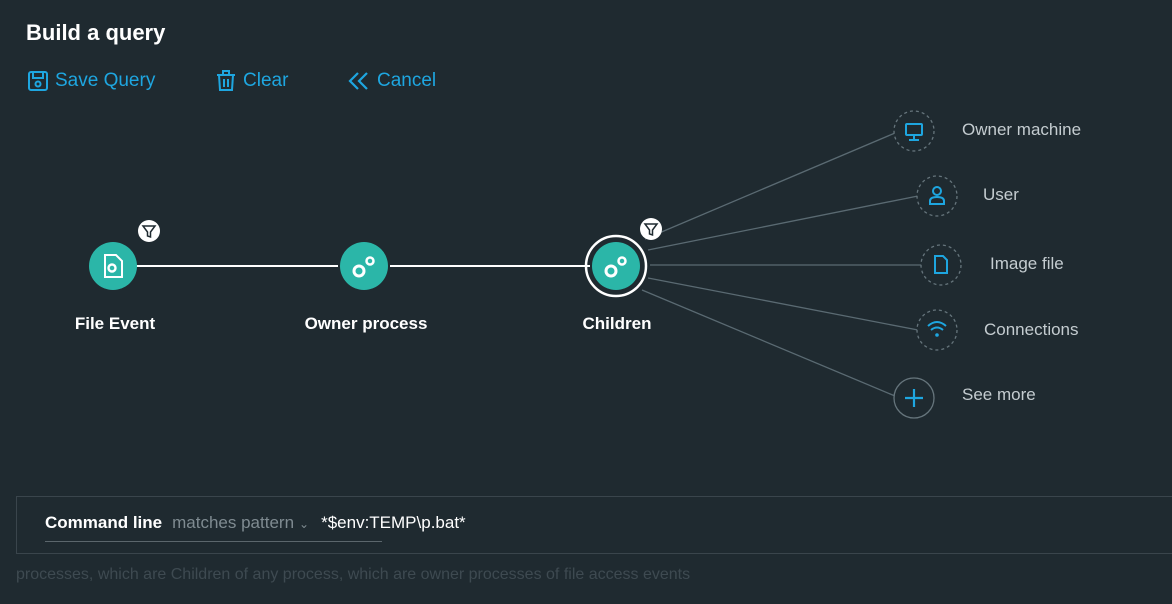 Image resolution: width=1172 pixels, height=604 pixels. Describe the element at coordinates (999, 395) in the screenshot. I see `branch-label-see-more: See more` at that location.